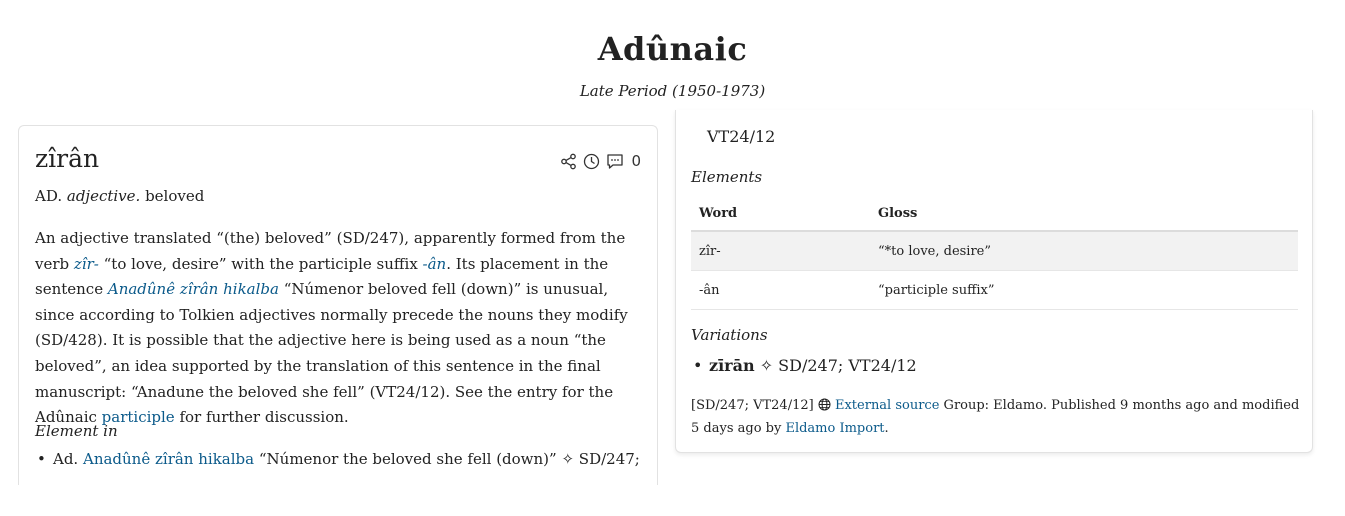 The height and width of the screenshot is (516, 1345). What do you see at coordinates (86, 264) in the screenshot?
I see `verb-link: zîr-` at bounding box center [86, 264].